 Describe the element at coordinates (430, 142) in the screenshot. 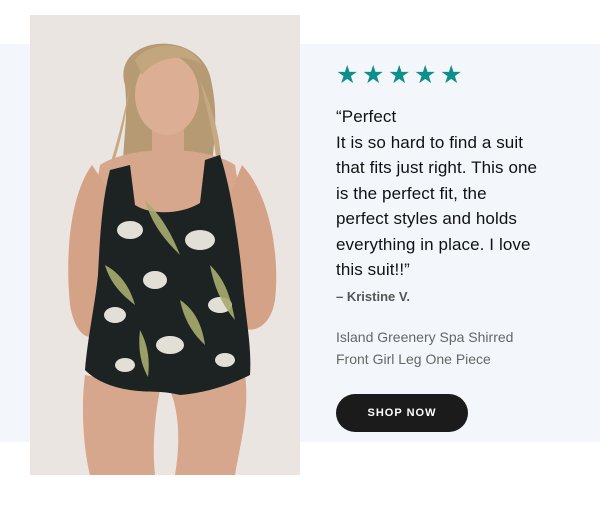

I see `quote-line: It is so hard to find a suit` at that location.